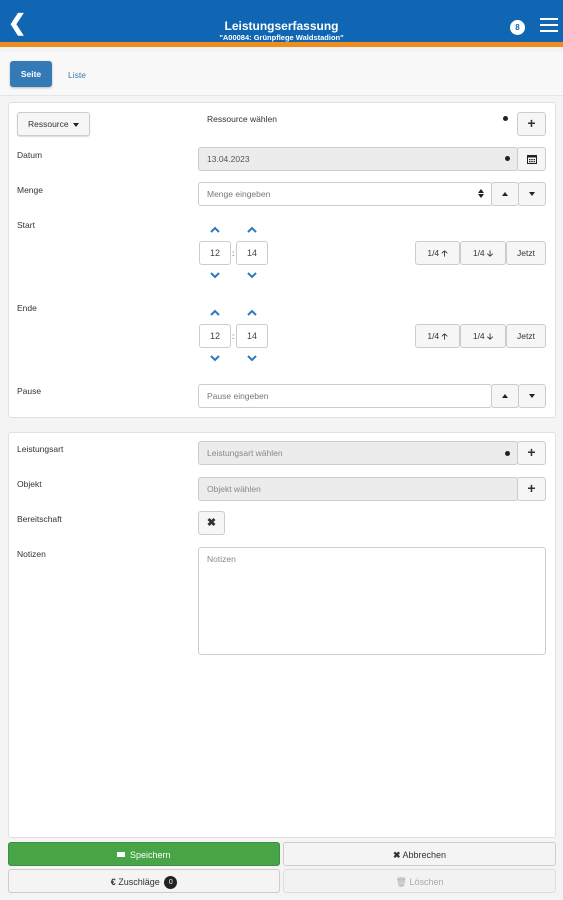  Describe the element at coordinates (40, 449) in the screenshot. I see `leistungsart-label: Leistungsart` at that location.